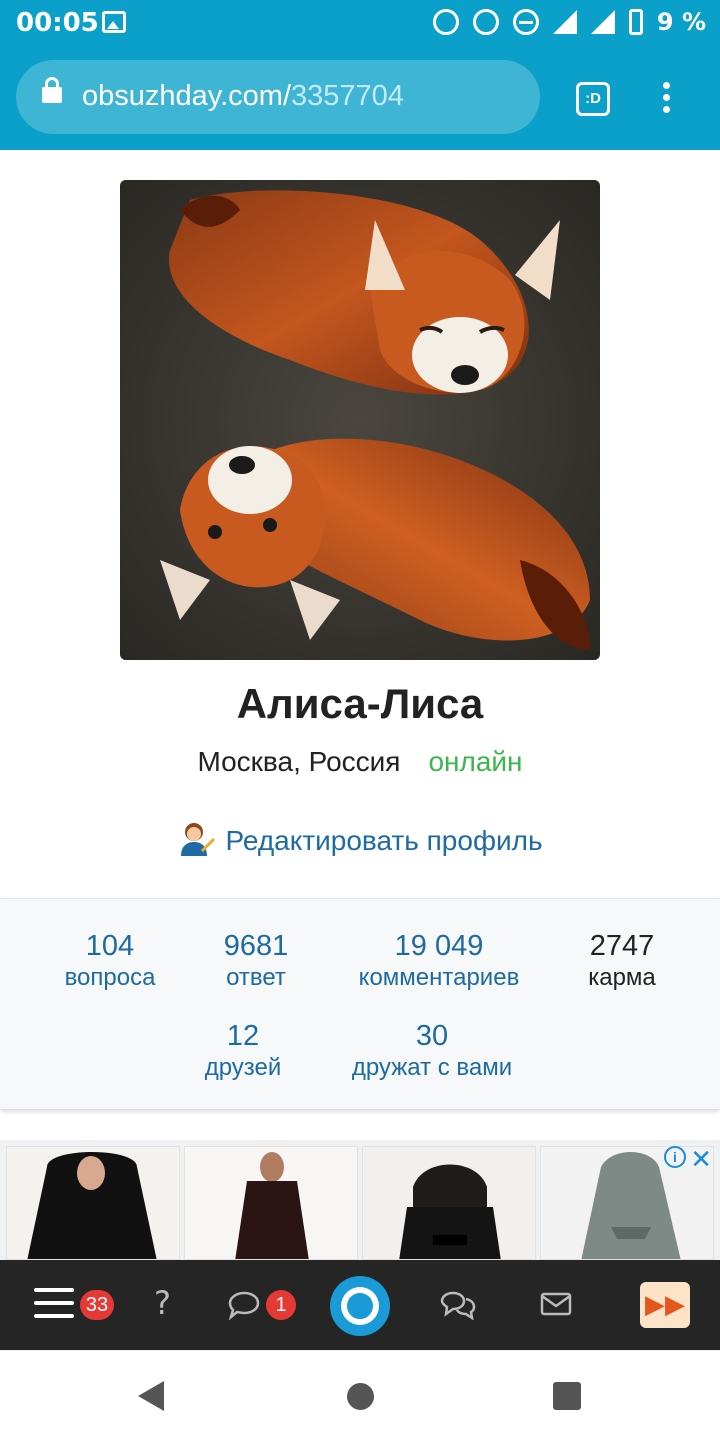  I want to click on mail-icon, so click(556, 1306).